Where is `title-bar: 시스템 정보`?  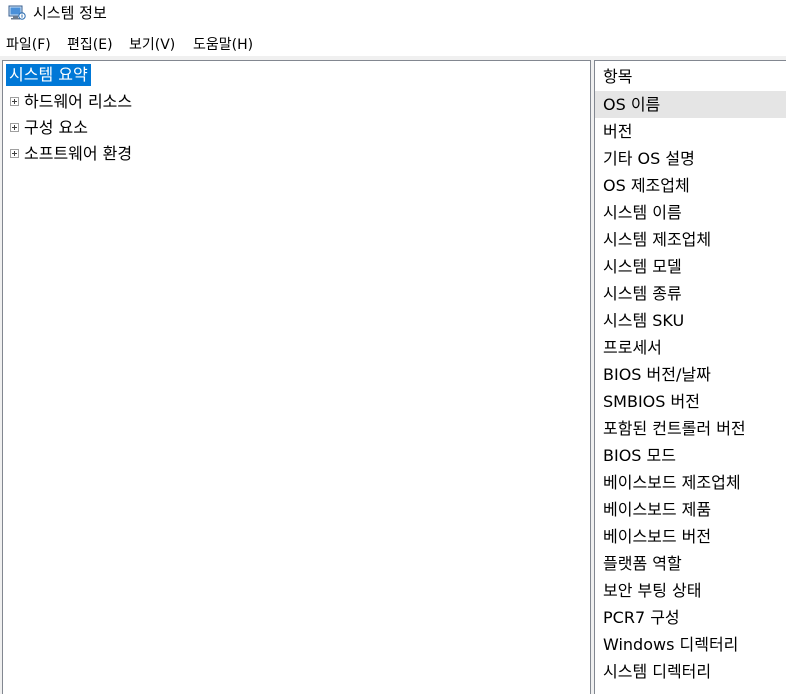
title-bar: 시스템 정보 is located at coordinates (393, 14).